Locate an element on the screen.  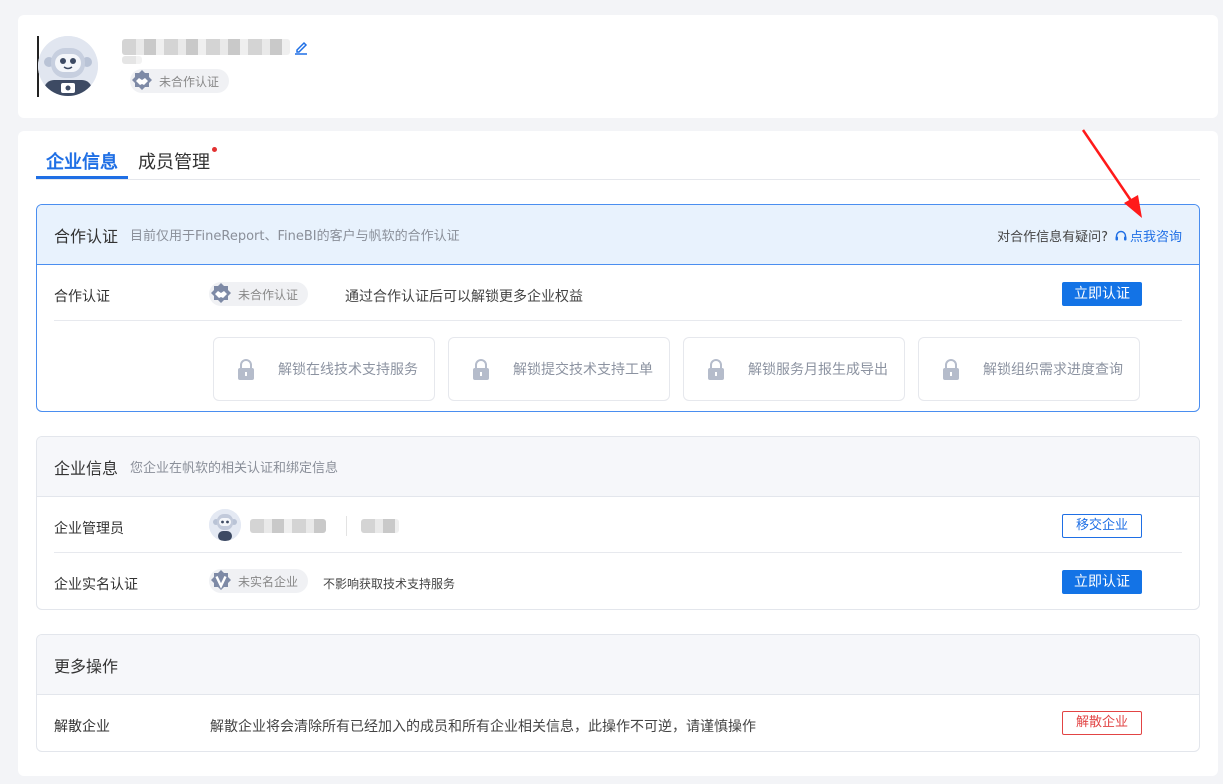
cooperation-subtitle: 目前仅用于FineReport、FineBI的客户与帆软的合作认证 is located at coordinates (295, 236).